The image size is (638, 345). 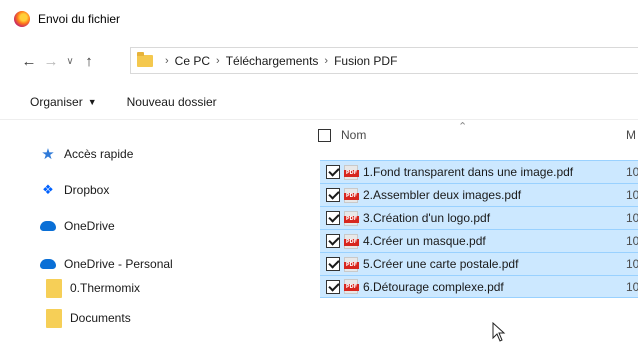 I want to click on command-toolbar: Organiser ▼ Nouveau dossier, so click(x=319, y=102).